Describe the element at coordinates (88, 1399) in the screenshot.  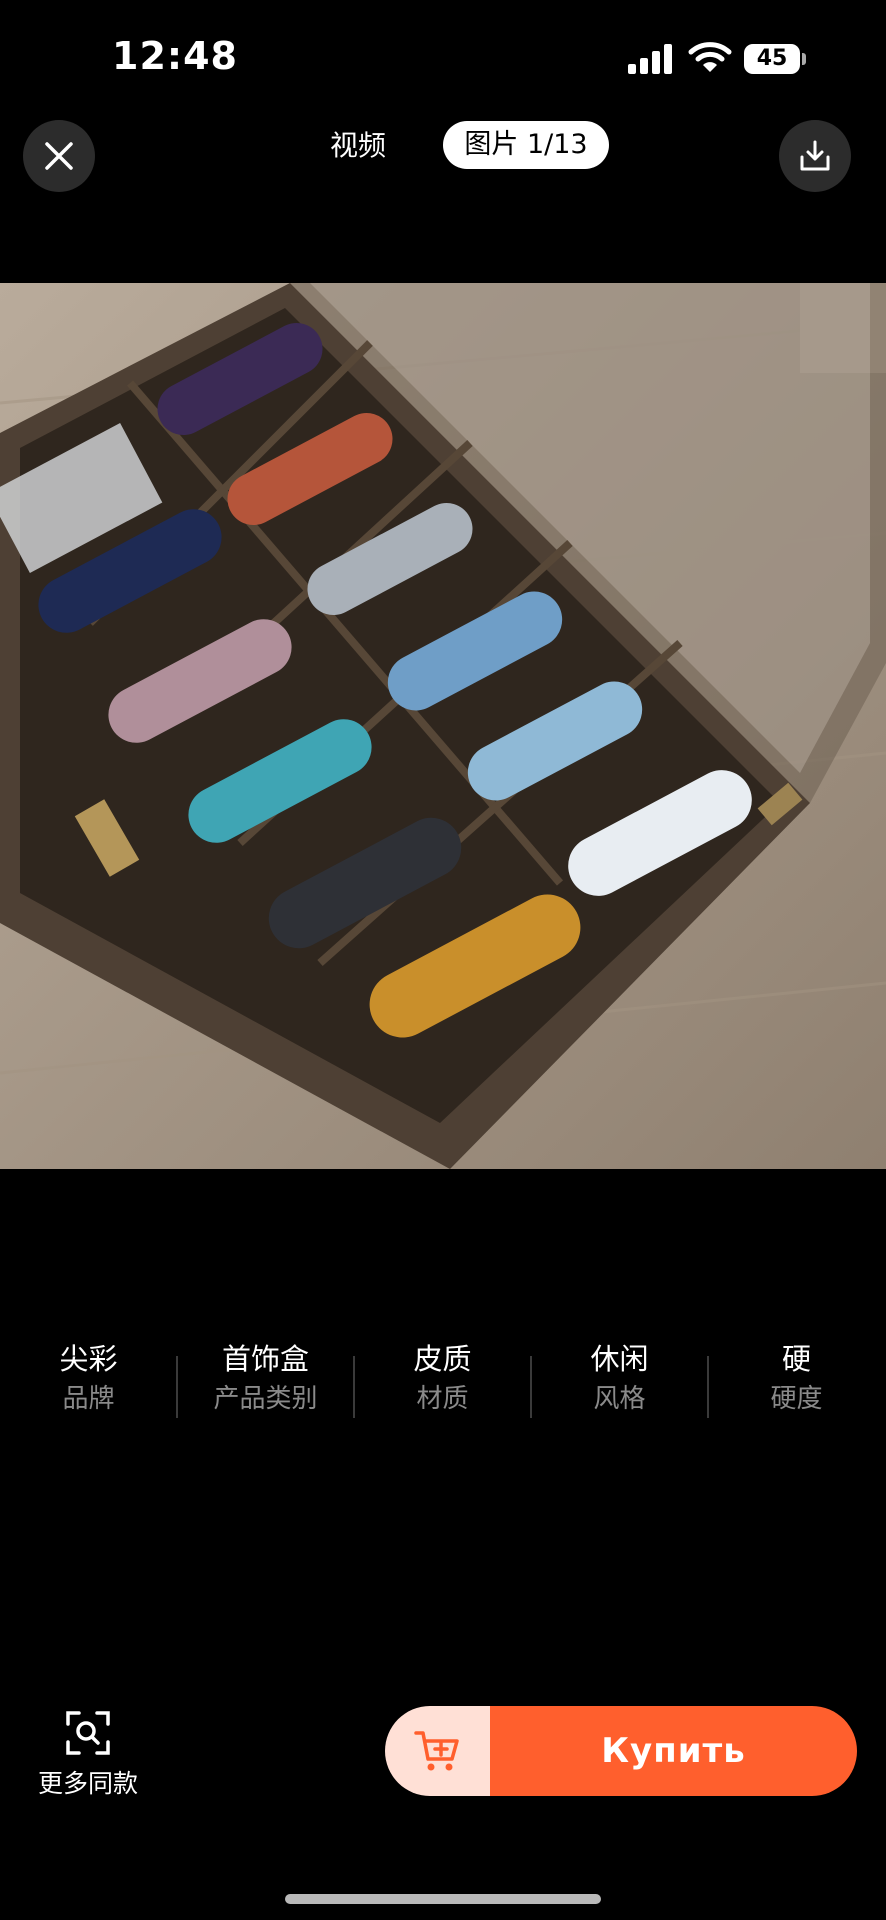
I see `attribute-label: 品牌` at that location.